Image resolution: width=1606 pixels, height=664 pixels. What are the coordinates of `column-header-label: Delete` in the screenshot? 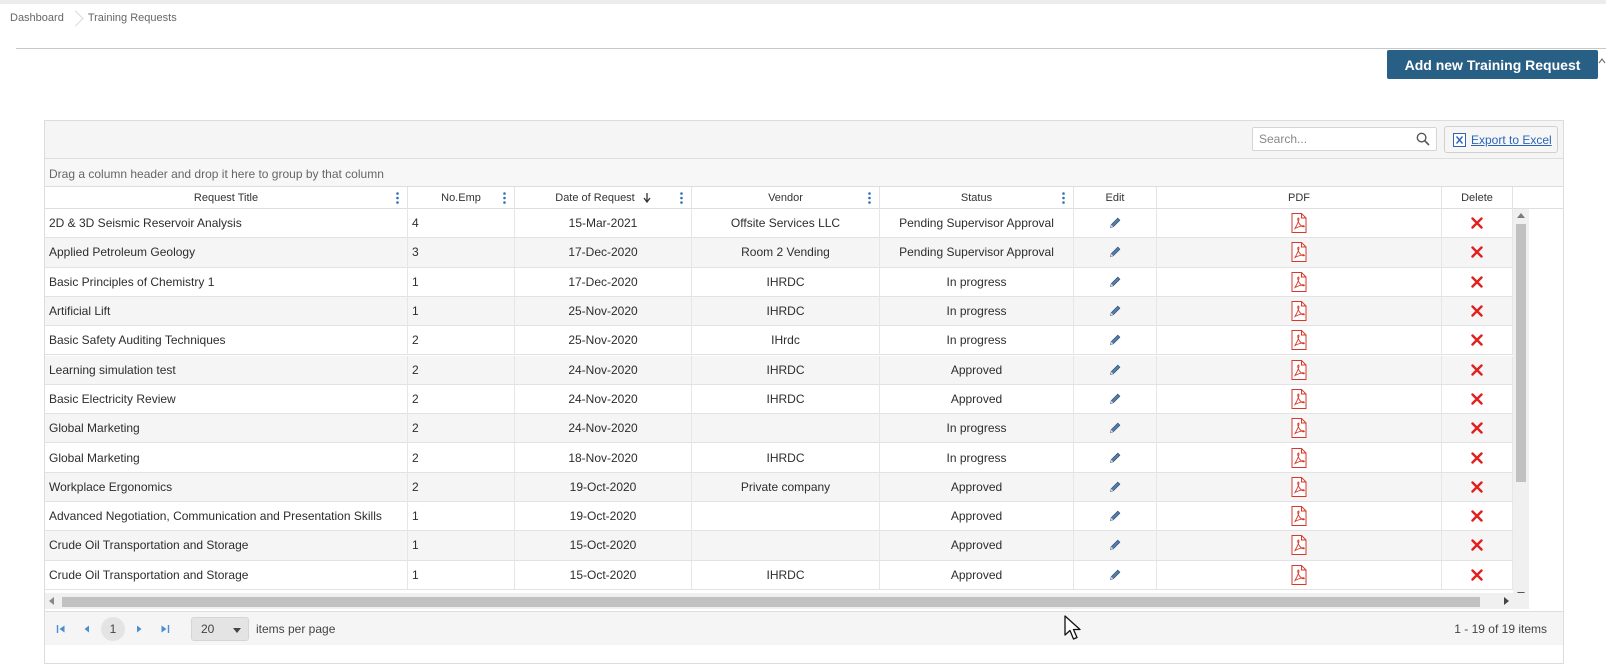 It's located at (1477, 198).